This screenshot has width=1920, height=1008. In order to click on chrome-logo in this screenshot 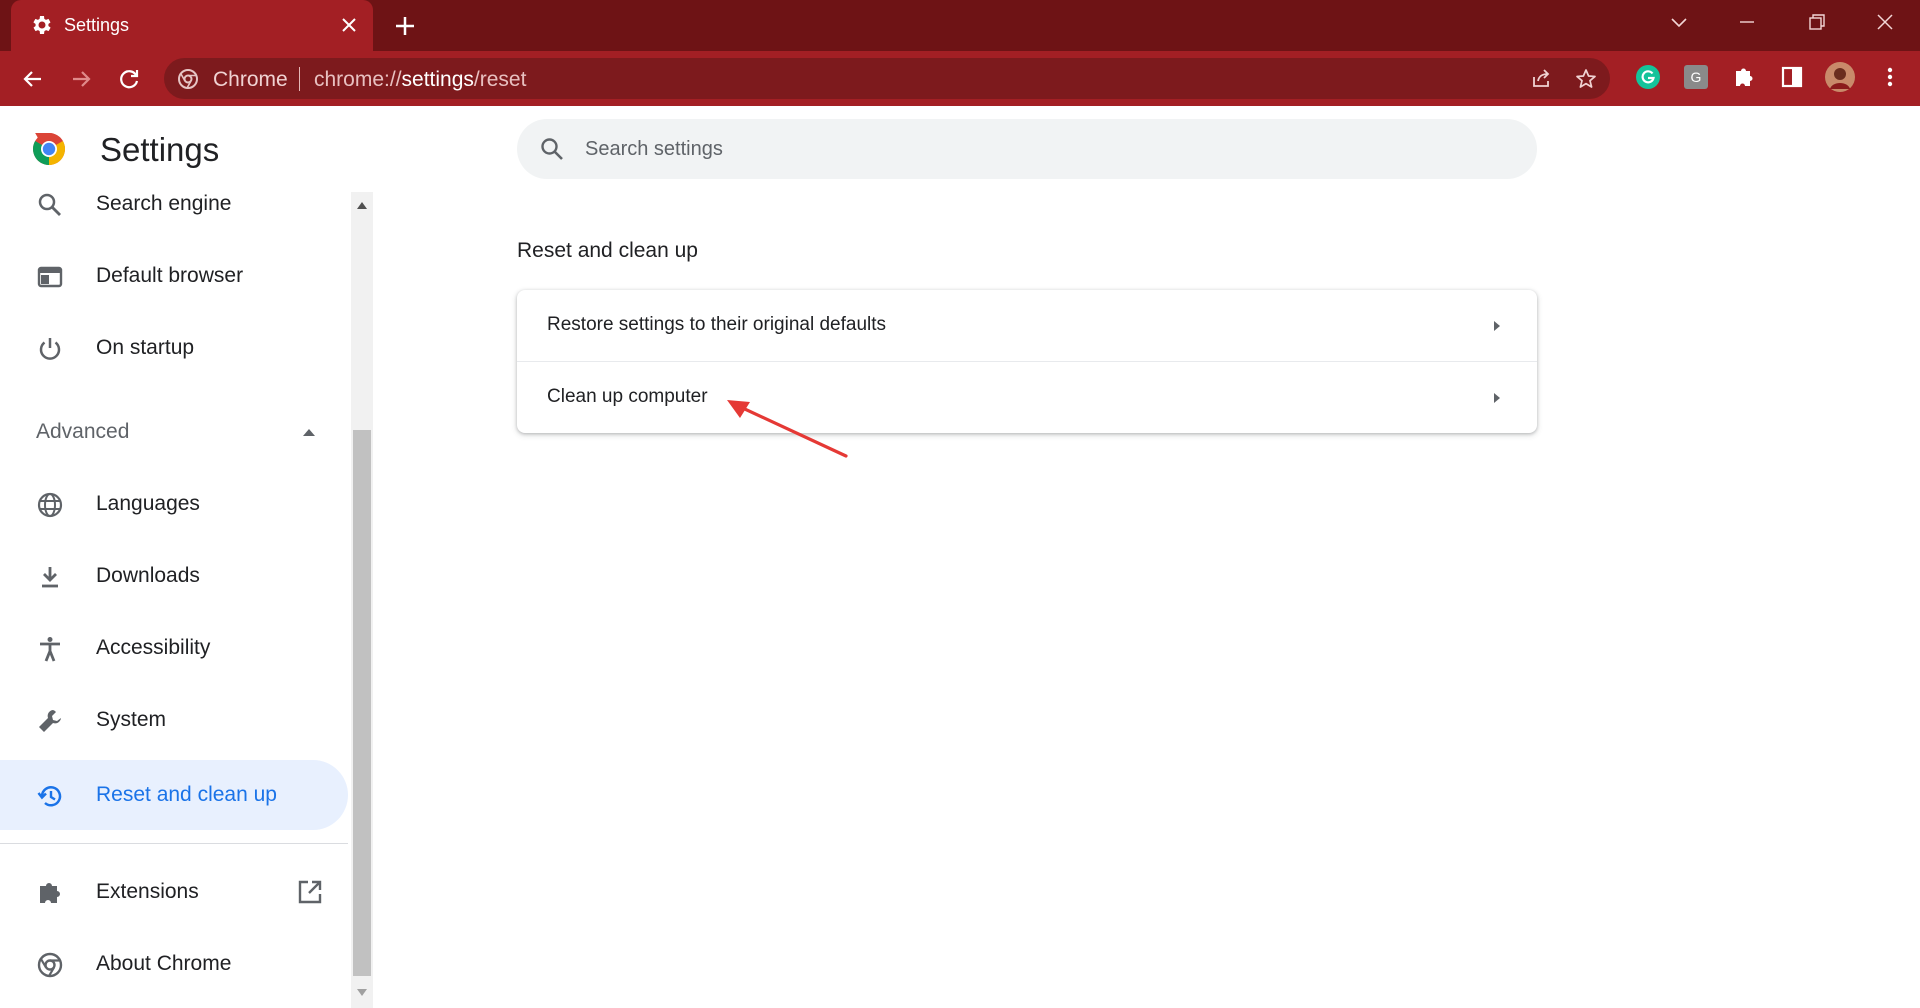, I will do `click(49, 149)`.